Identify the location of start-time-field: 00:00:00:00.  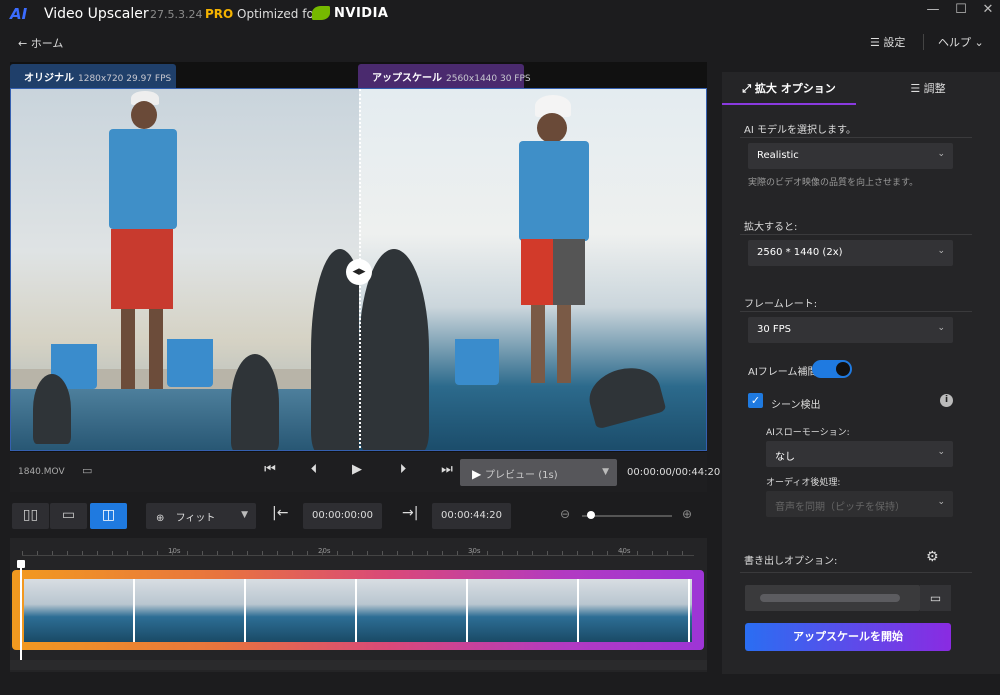
(342, 516).